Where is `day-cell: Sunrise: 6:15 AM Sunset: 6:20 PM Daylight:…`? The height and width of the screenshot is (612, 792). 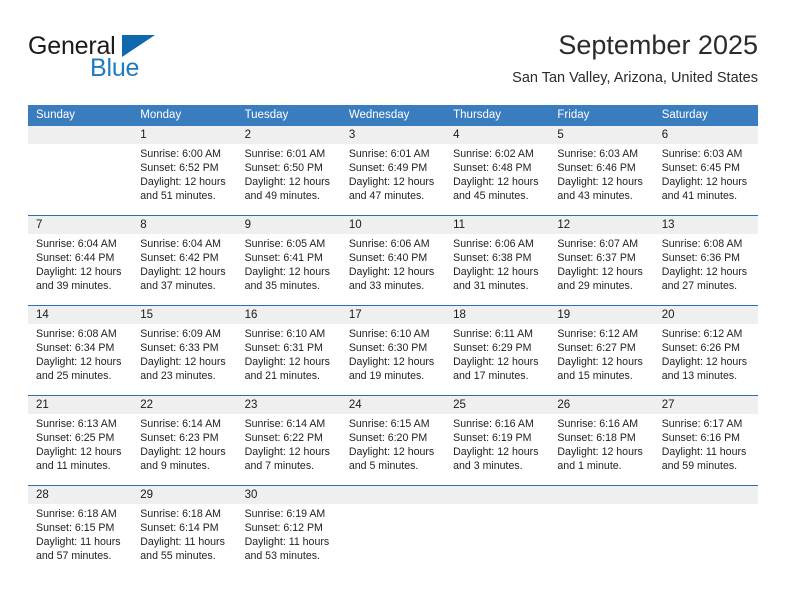
day-cell: Sunrise: 6:15 AM Sunset: 6:20 PM Daylight:… is located at coordinates (393, 449).